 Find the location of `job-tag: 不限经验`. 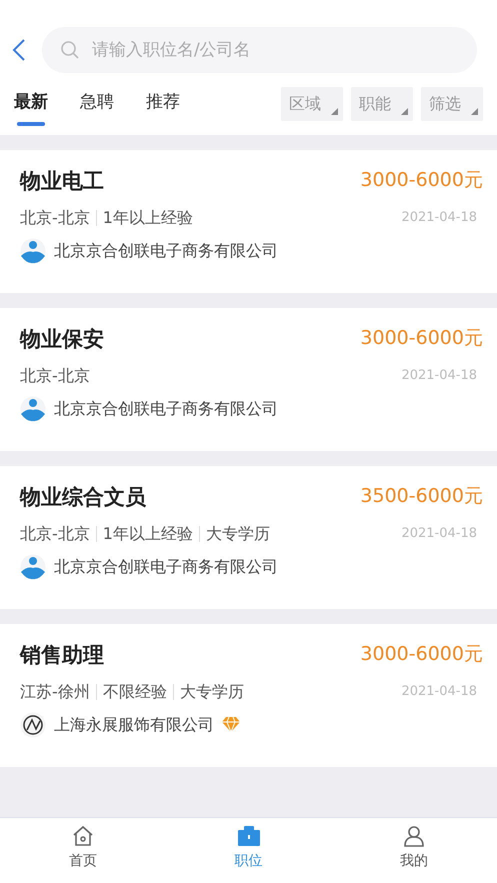

job-tag: 不限经验 is located at coordinates (134, 692).